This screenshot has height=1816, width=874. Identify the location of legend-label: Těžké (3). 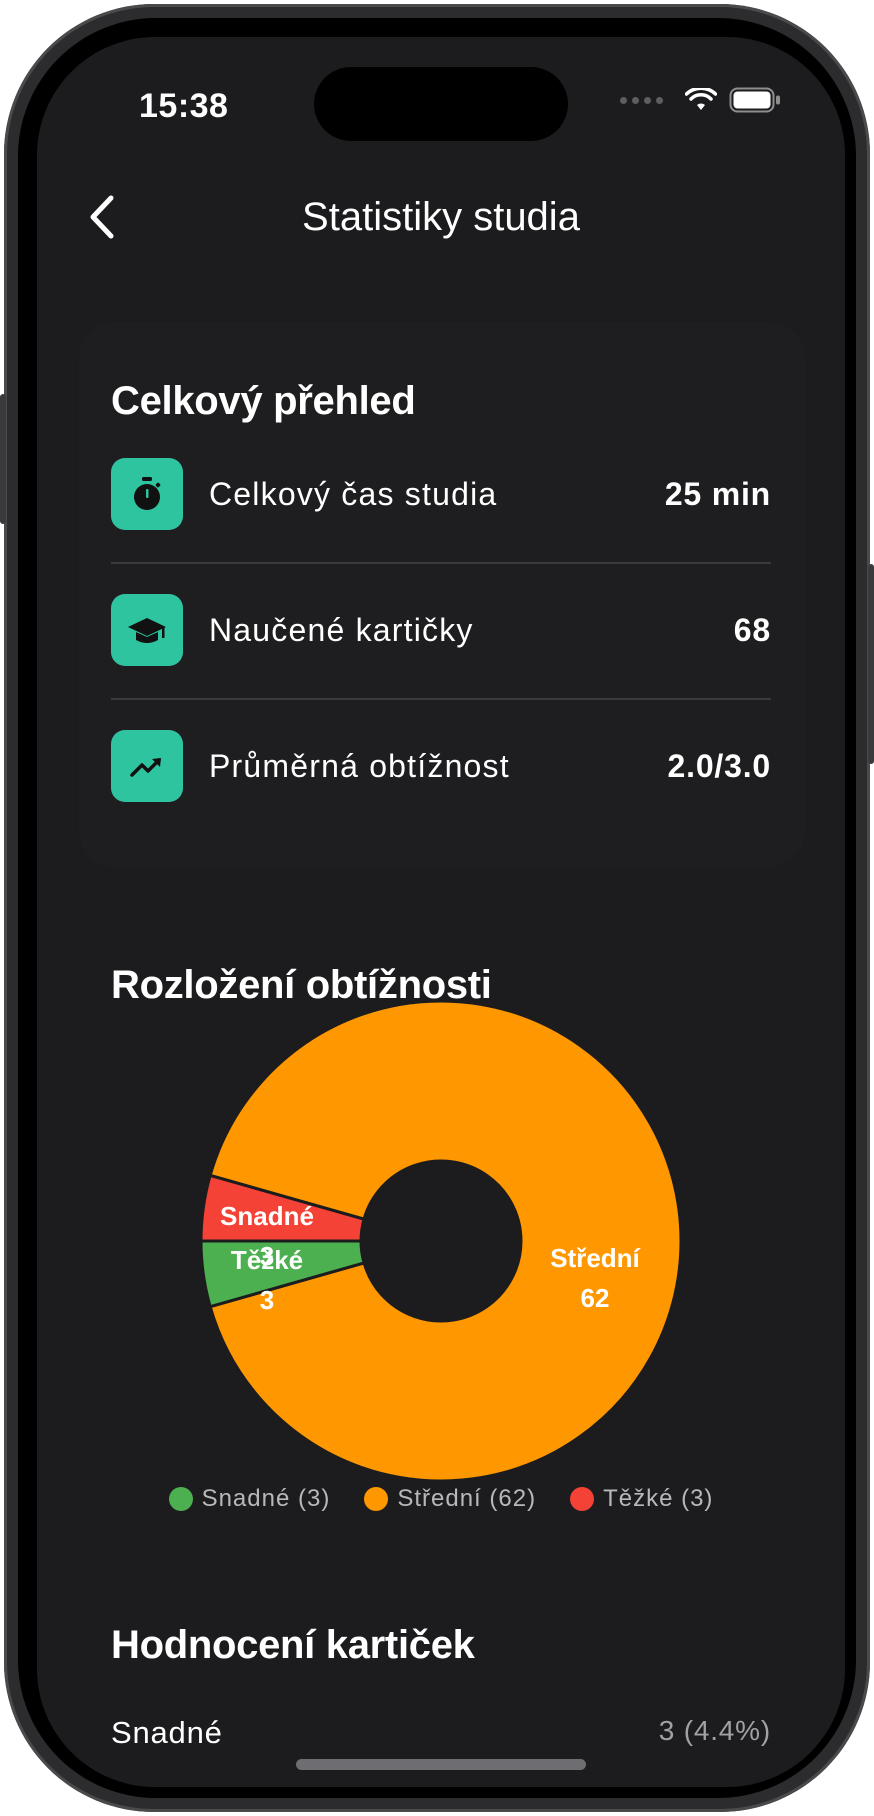
(658, 1498).